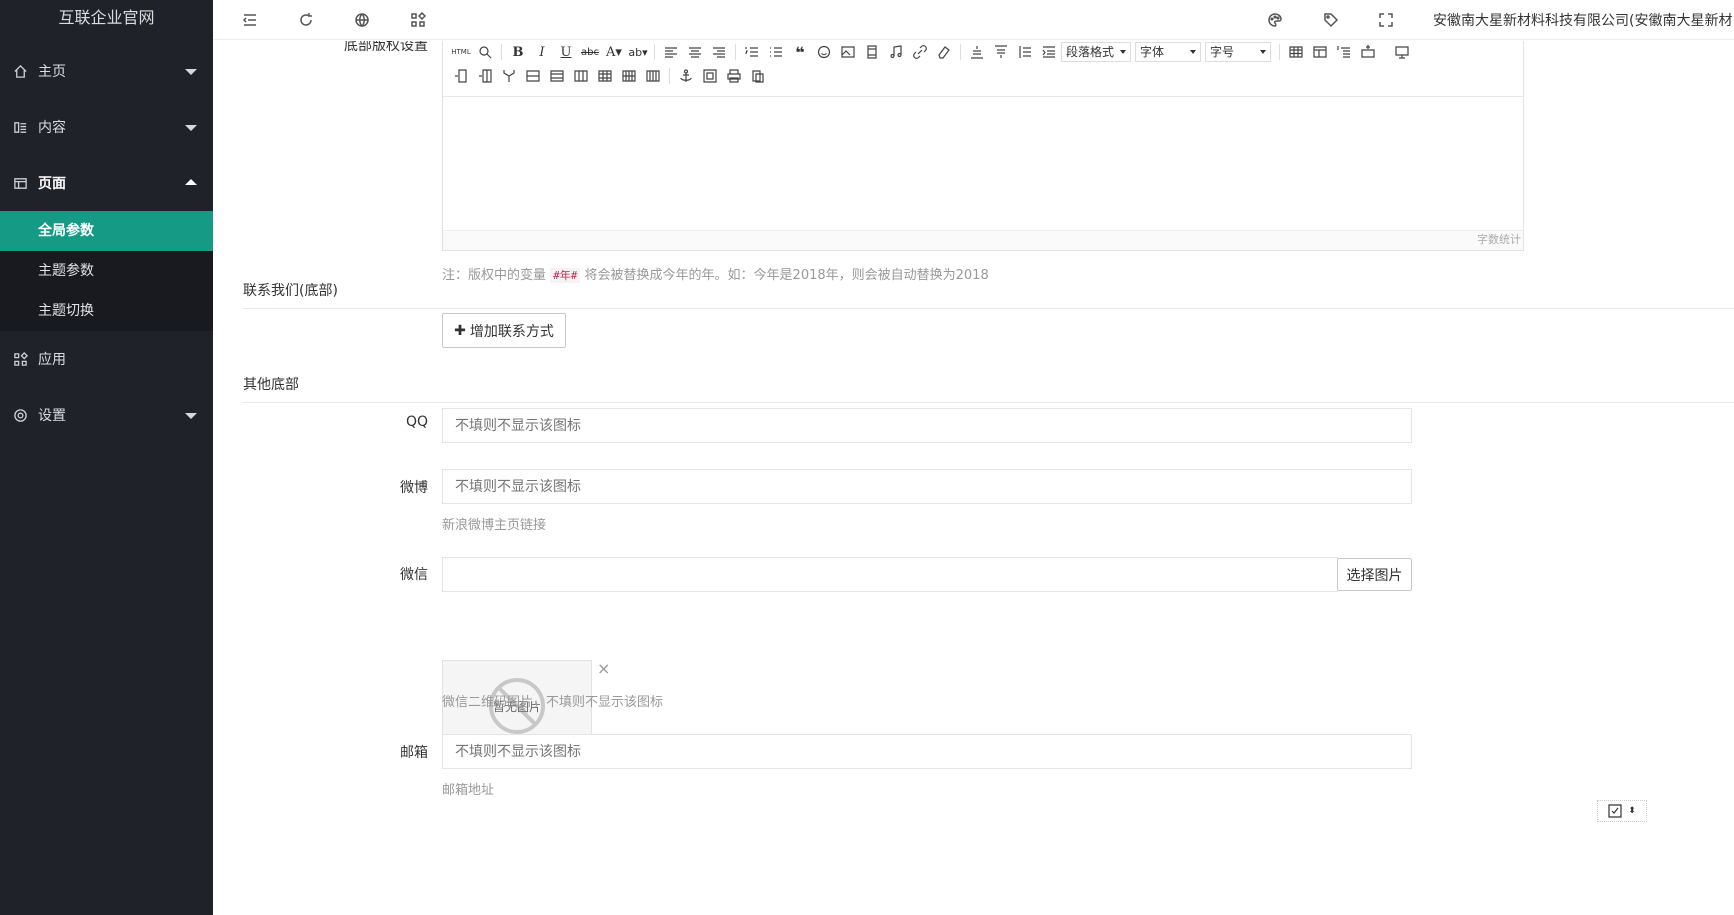 This screenshot has width=1734, height=915. I want to click on unordered-list-icon, so click(776, 52).